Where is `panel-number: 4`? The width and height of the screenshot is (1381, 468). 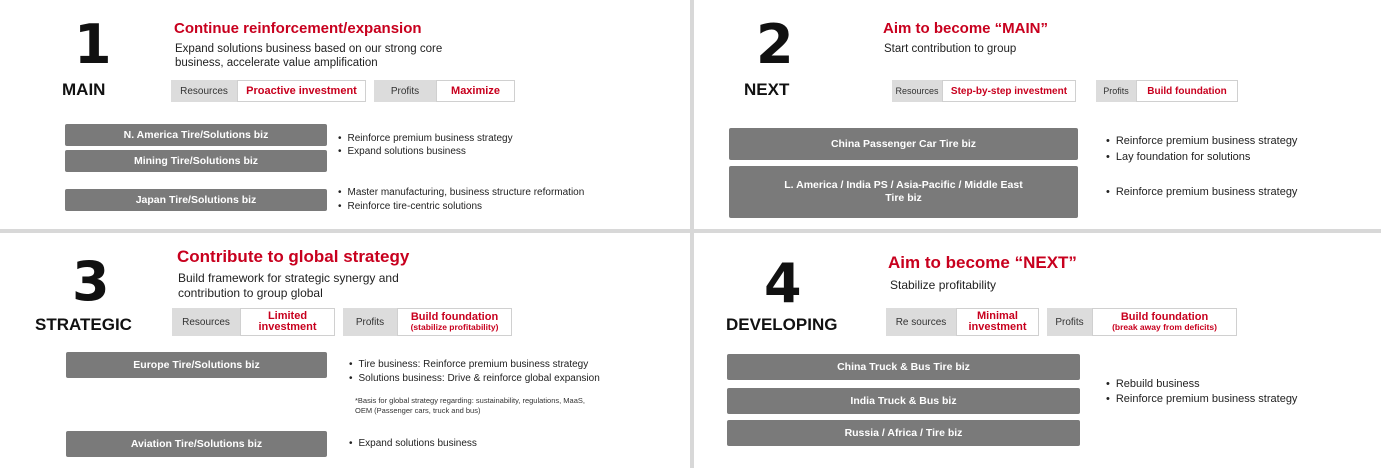
panel-number: 4 is located at coordinates (783, 283).